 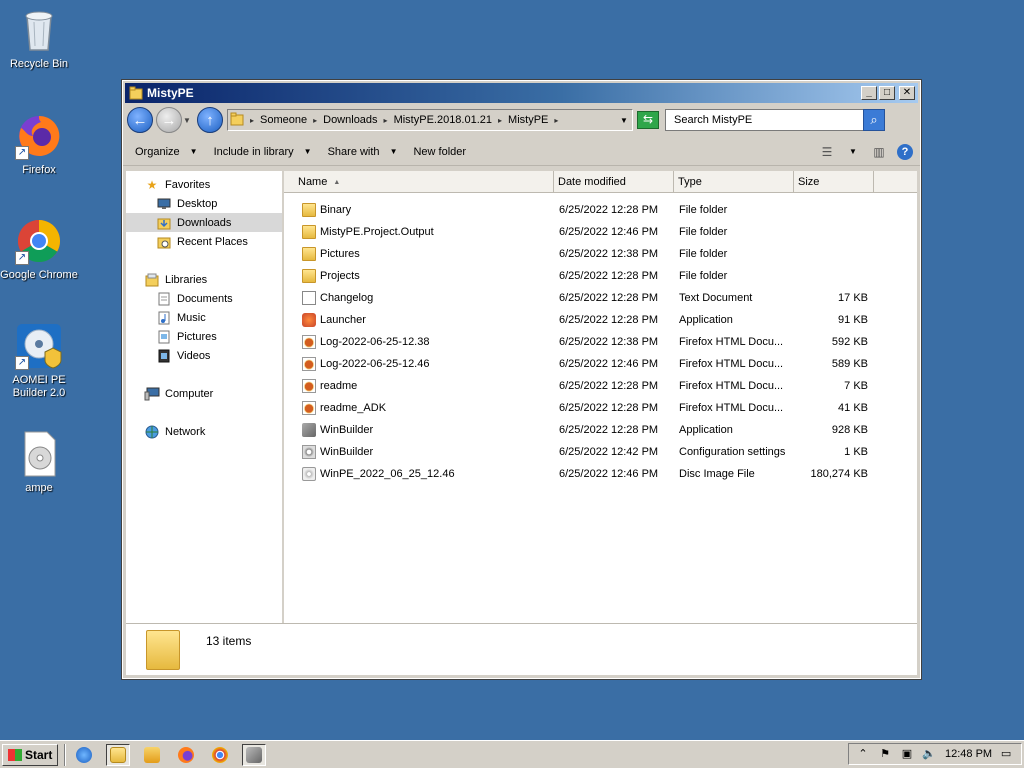 What do you see at coordinates (885, 754) in the screenshot?
I see `action-center-flag-icon: ⚑` at bounding box center [885, 754].